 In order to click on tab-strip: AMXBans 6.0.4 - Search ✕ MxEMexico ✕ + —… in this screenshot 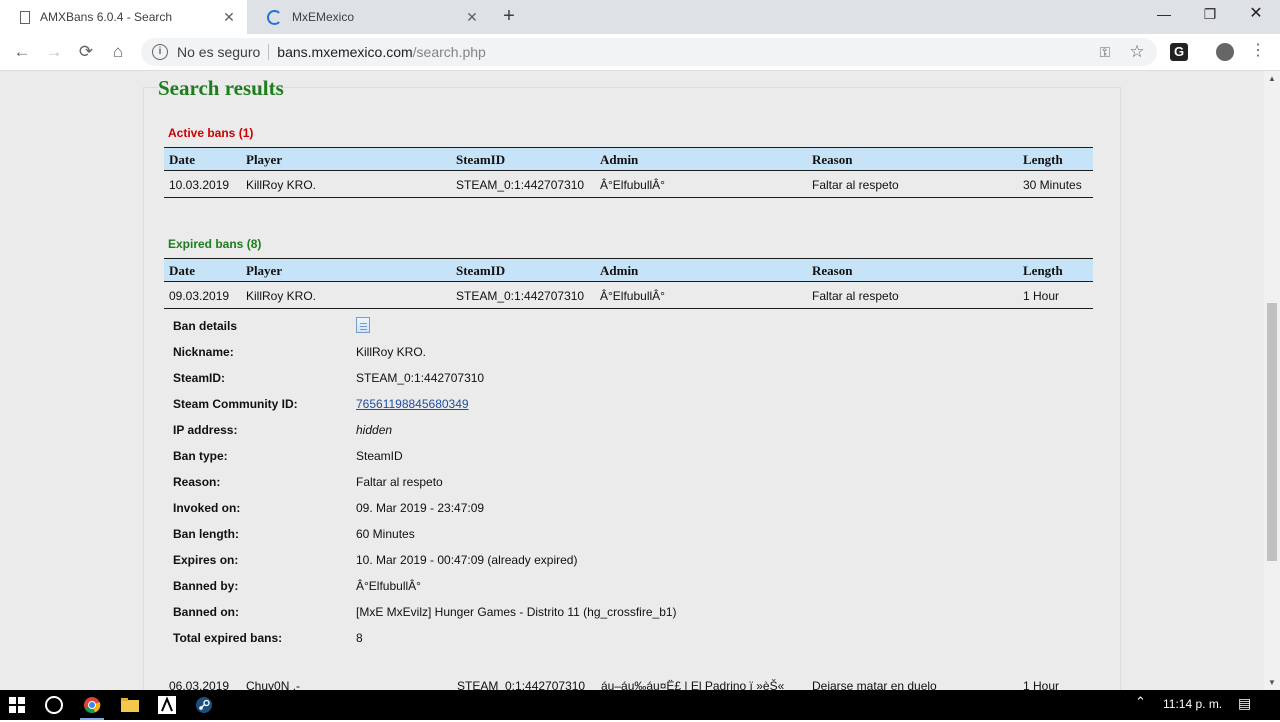, I will do `click(640, 17)`.